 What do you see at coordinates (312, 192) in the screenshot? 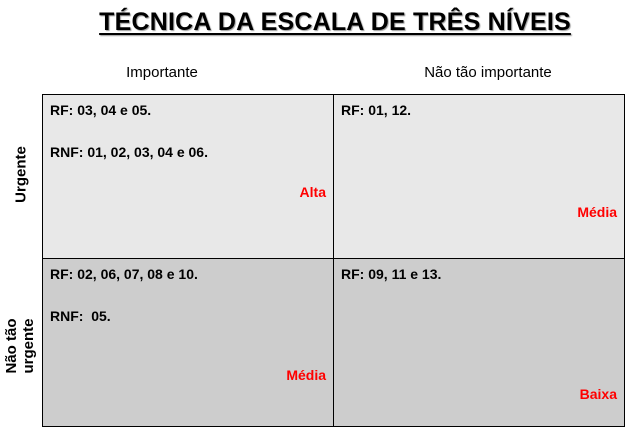
I see `priority-label: Alta` at bounding box center [312, 192].